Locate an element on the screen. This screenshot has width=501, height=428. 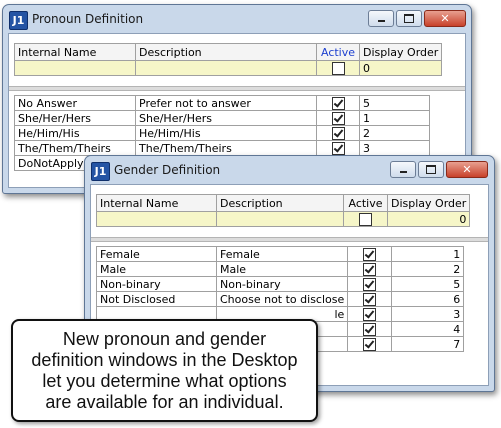
table-row: Non-binary Non-binary 5 is located at coordinates (280, 284).